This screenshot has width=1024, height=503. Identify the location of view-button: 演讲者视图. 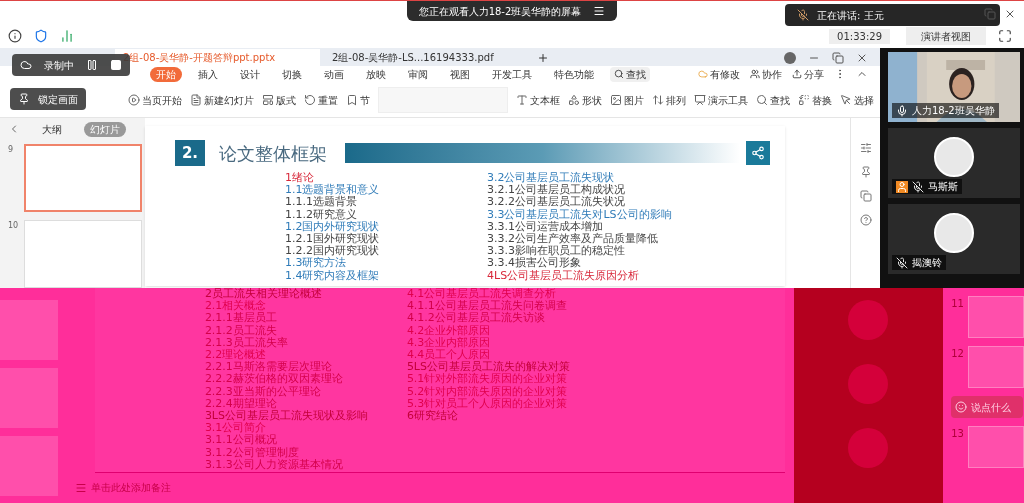
(946, 36).